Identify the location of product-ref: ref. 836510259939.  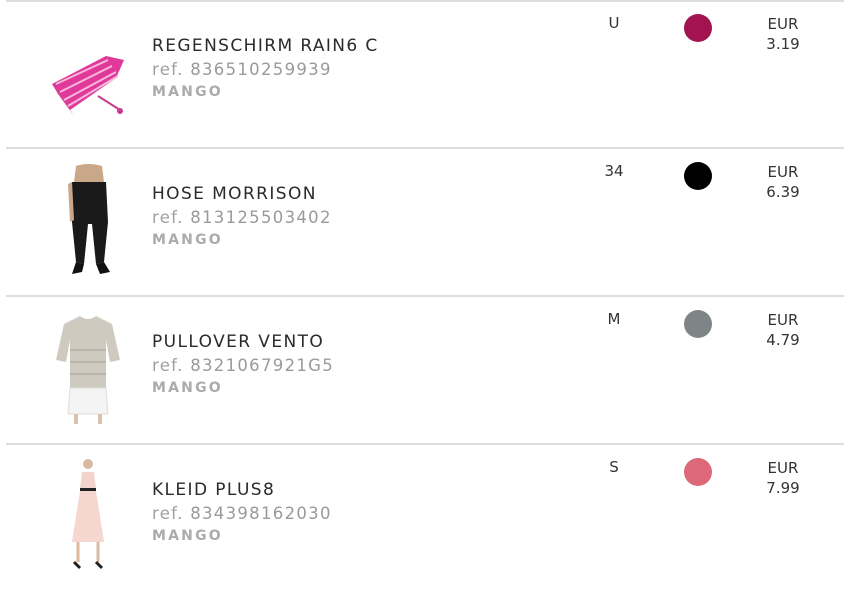
(242, 69).